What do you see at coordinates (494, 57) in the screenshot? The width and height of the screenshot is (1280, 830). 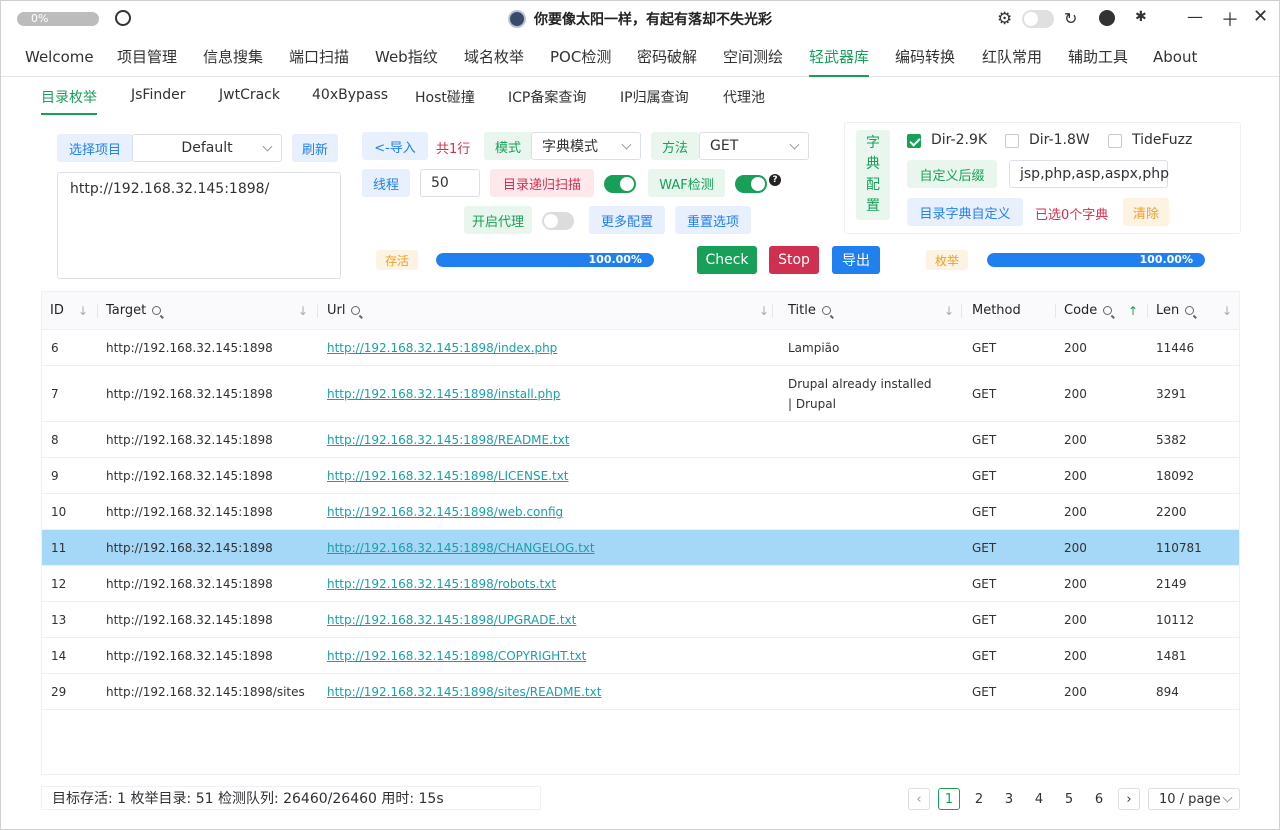 I see `menu-domain: 域名枚举` at bounding box center [494, 57].